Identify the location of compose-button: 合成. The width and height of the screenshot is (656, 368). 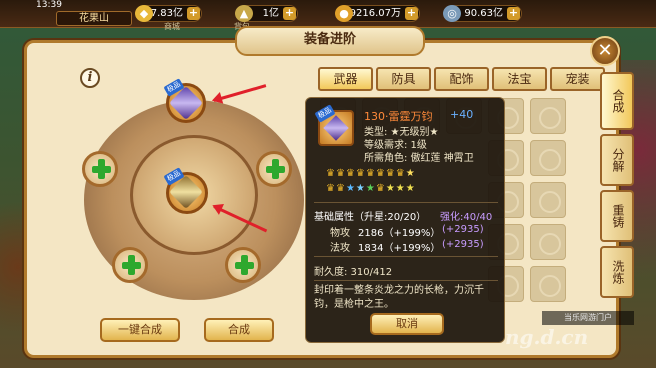
(239, 330).